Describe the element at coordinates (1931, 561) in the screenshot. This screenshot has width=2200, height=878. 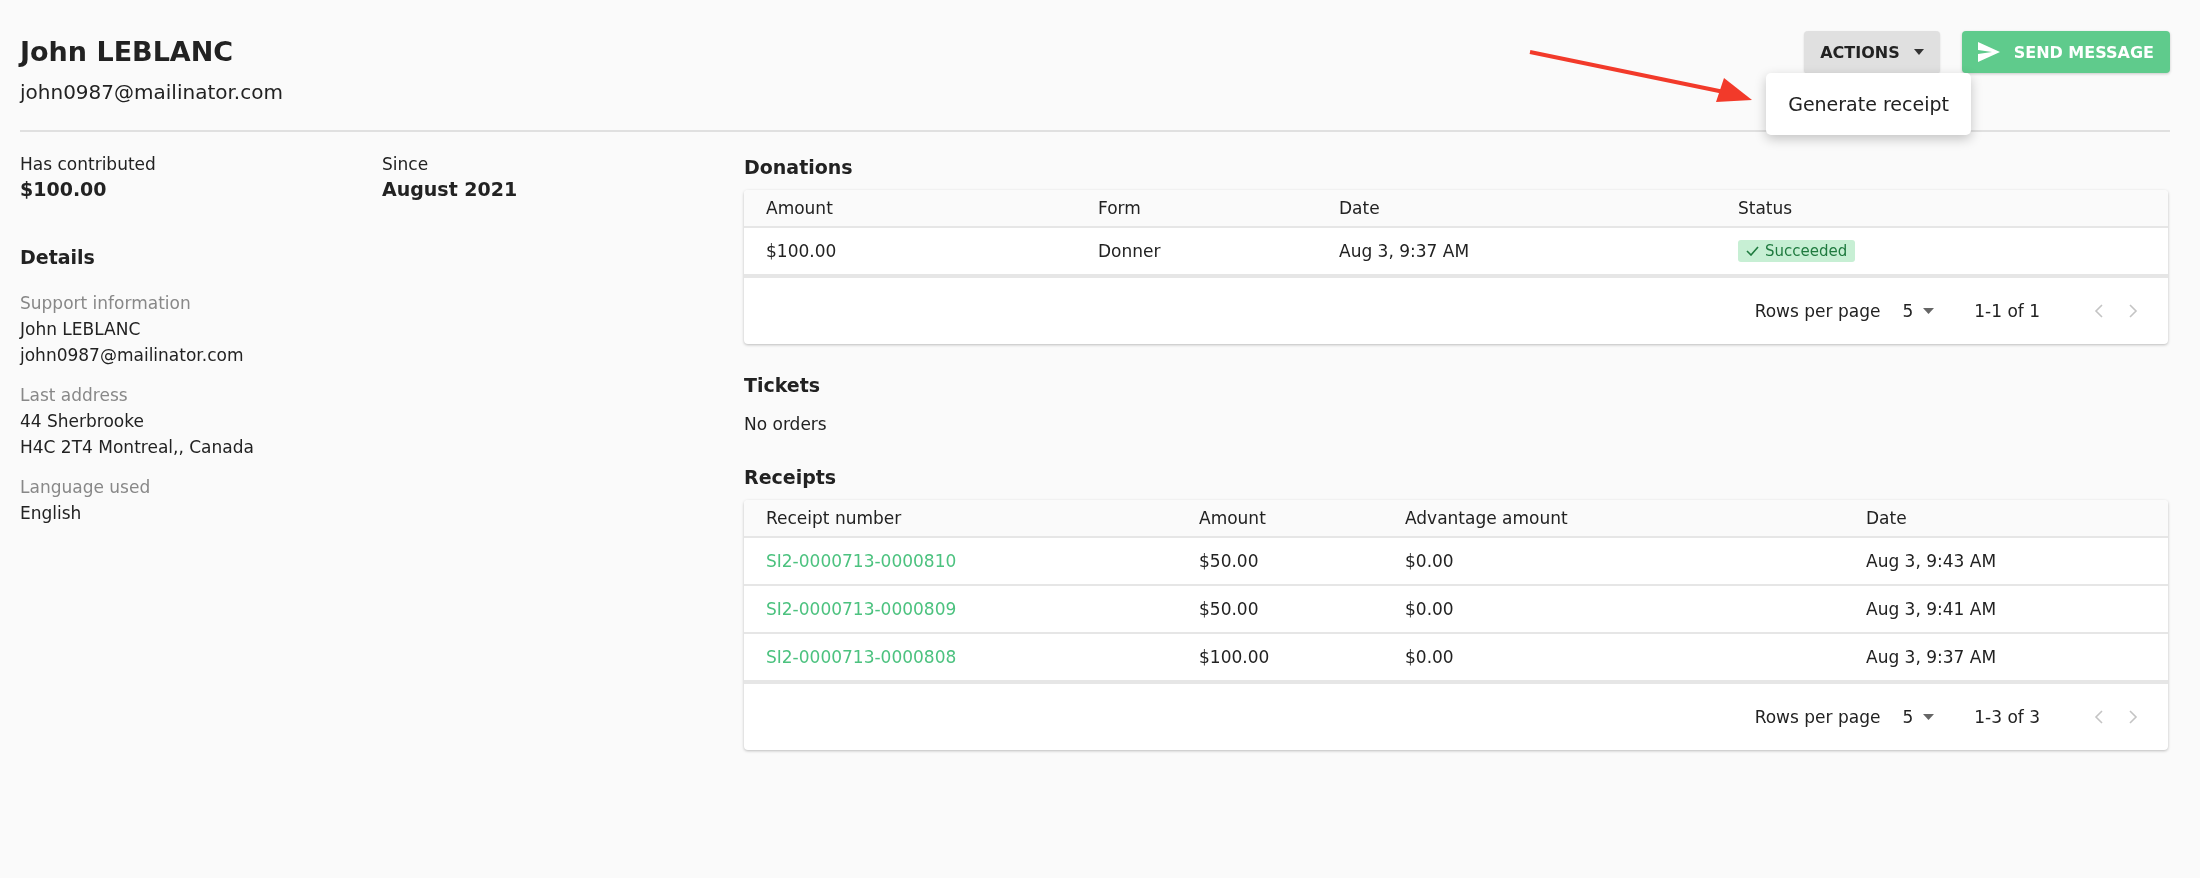
I see `table-cell: Aug 3, 9:43 AM` at that location.